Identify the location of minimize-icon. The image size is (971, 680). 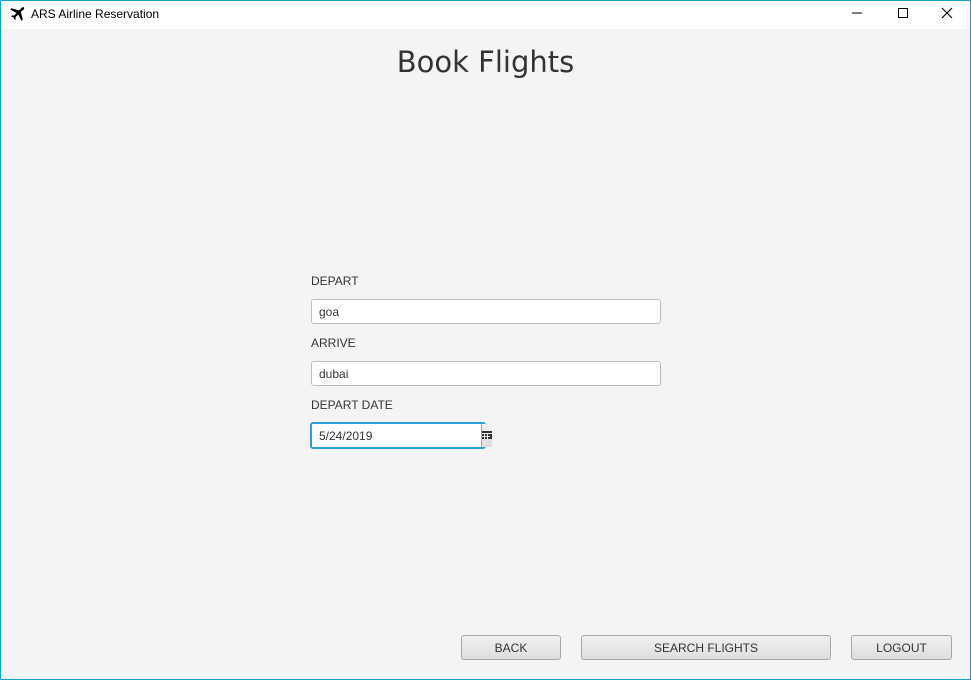
(857, 15).